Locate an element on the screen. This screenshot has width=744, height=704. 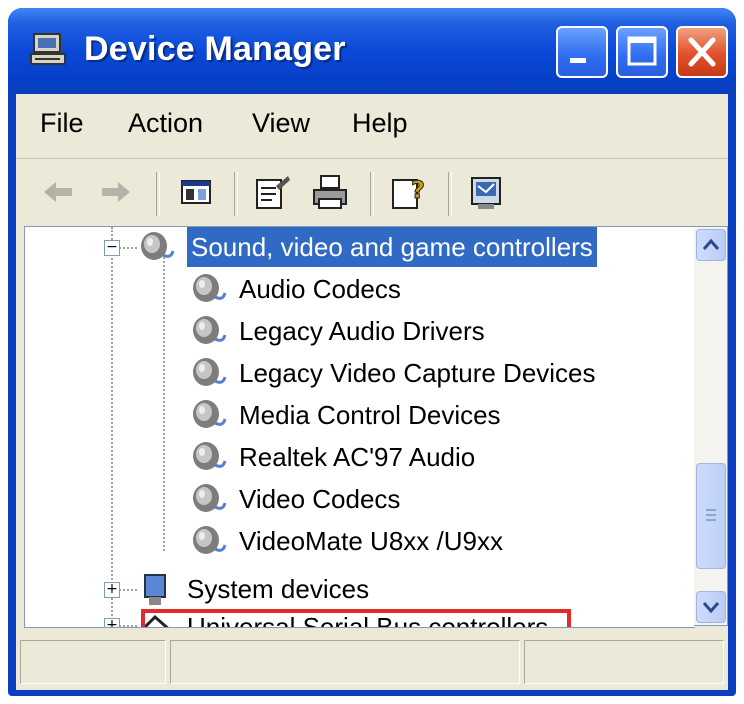
vertical-scrollbar is located at coordinates (711, 426).